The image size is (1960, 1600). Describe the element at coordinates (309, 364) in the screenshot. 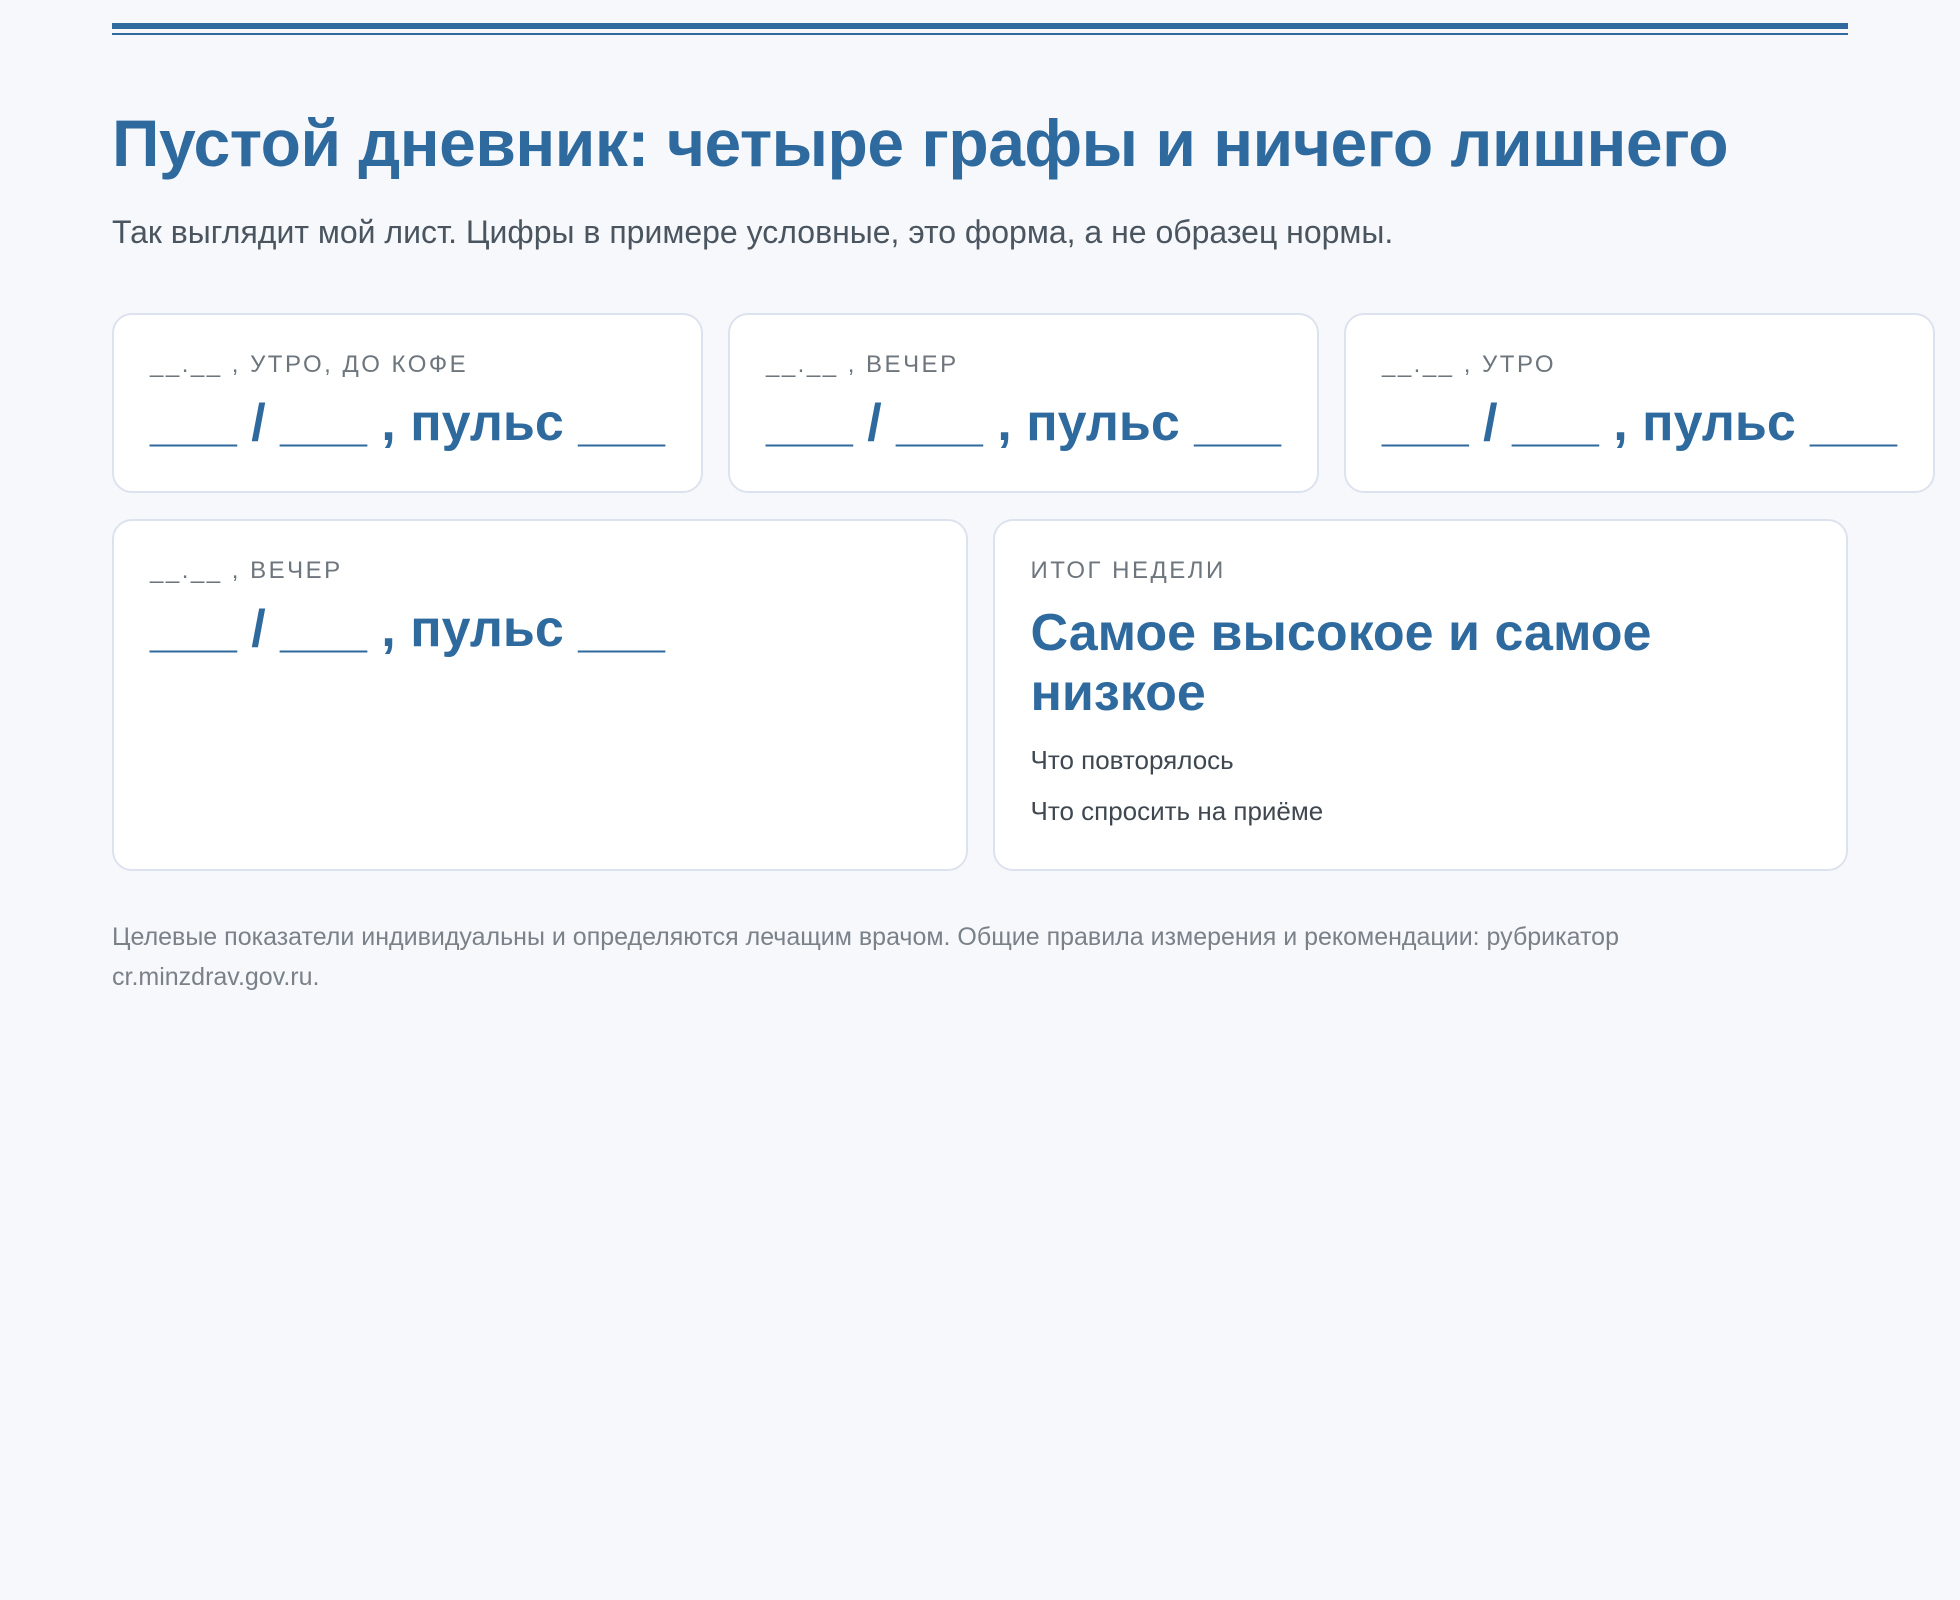

I see `entry-label: __.__ , утро, до кофе` at that location.